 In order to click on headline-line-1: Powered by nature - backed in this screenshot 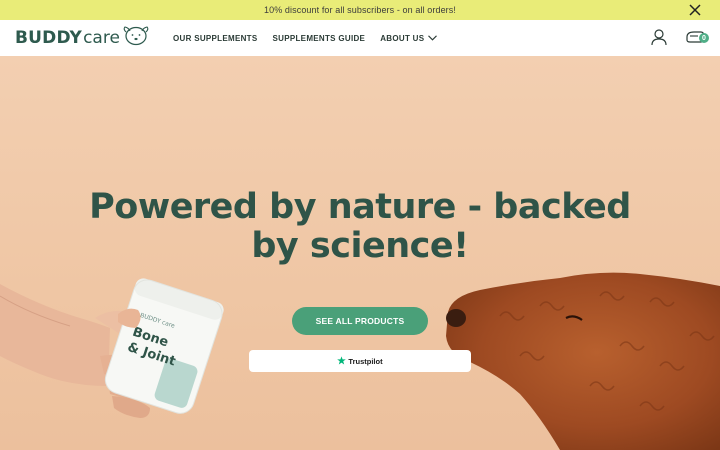, I will do `click(360, 207)`.